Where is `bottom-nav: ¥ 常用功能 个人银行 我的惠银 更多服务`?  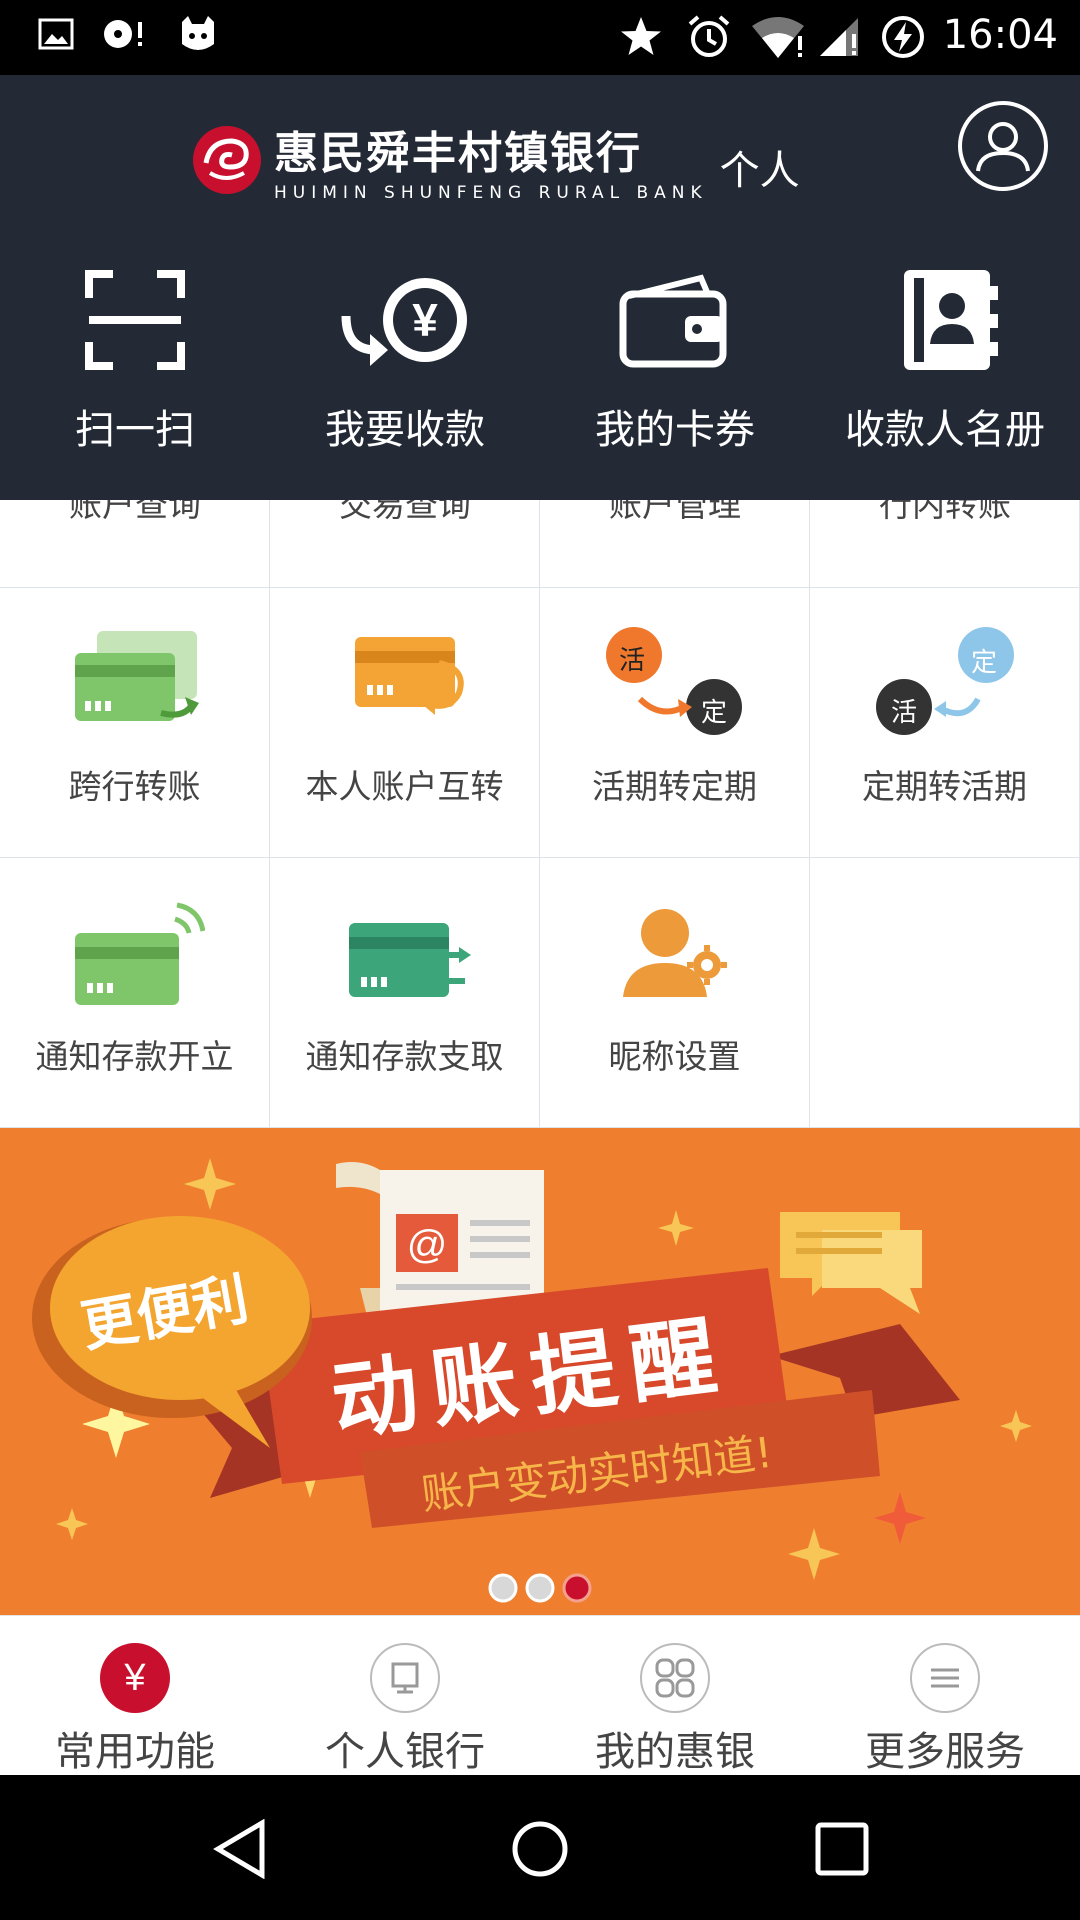
bottom-nav: ¥ 常用功能 个人银行 我的惠银 更多服务 is located at coordinates (540, 1695).